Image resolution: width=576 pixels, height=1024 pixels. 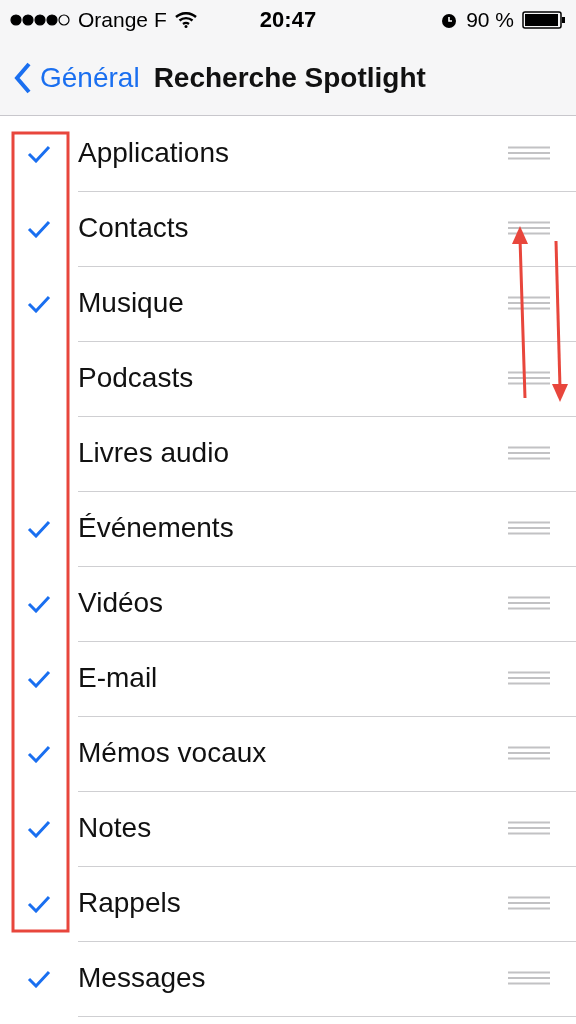 I want to click on item-label: Événements, so click(x=156, y=528).